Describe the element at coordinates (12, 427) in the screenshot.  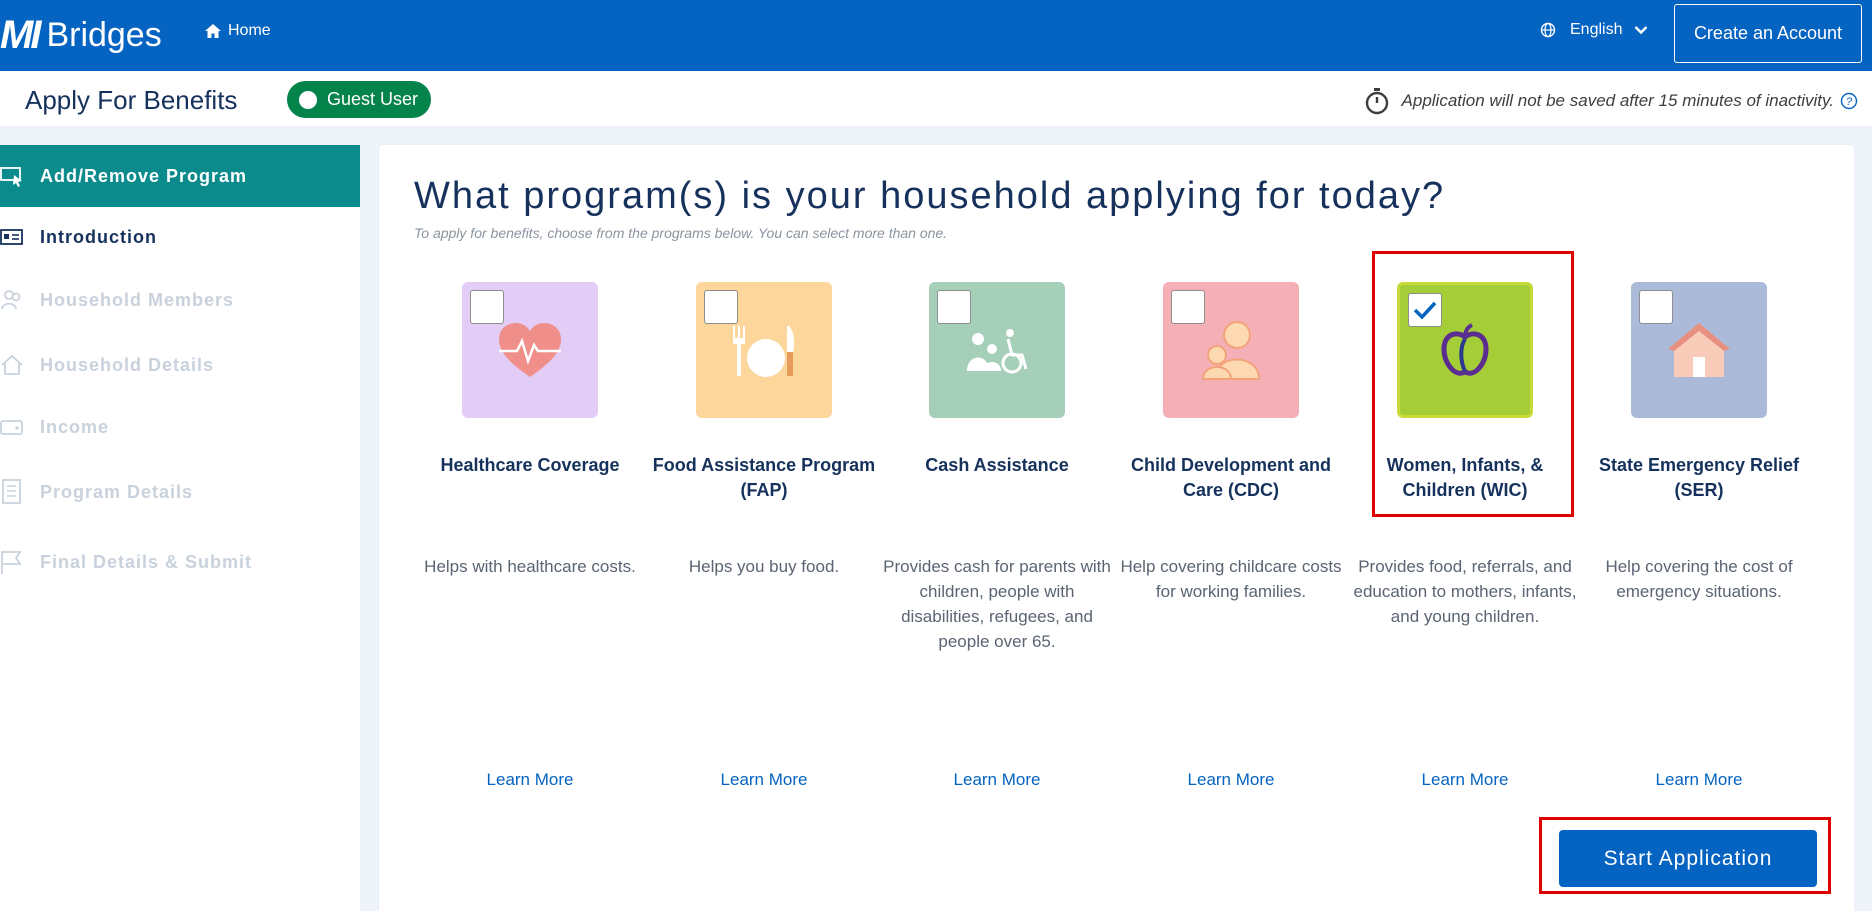
I see `wallet-icon` at that location.